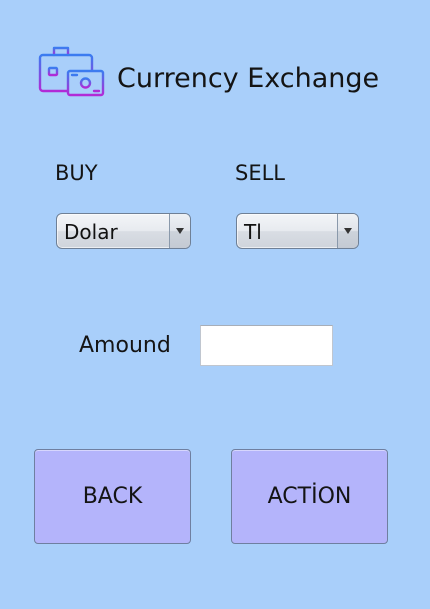 The image size is (430, 609). What do you see at coordinates (253, 232) in the screenshot?
I see `sell-currency-value: Tl` at bounding box center [253, 232].